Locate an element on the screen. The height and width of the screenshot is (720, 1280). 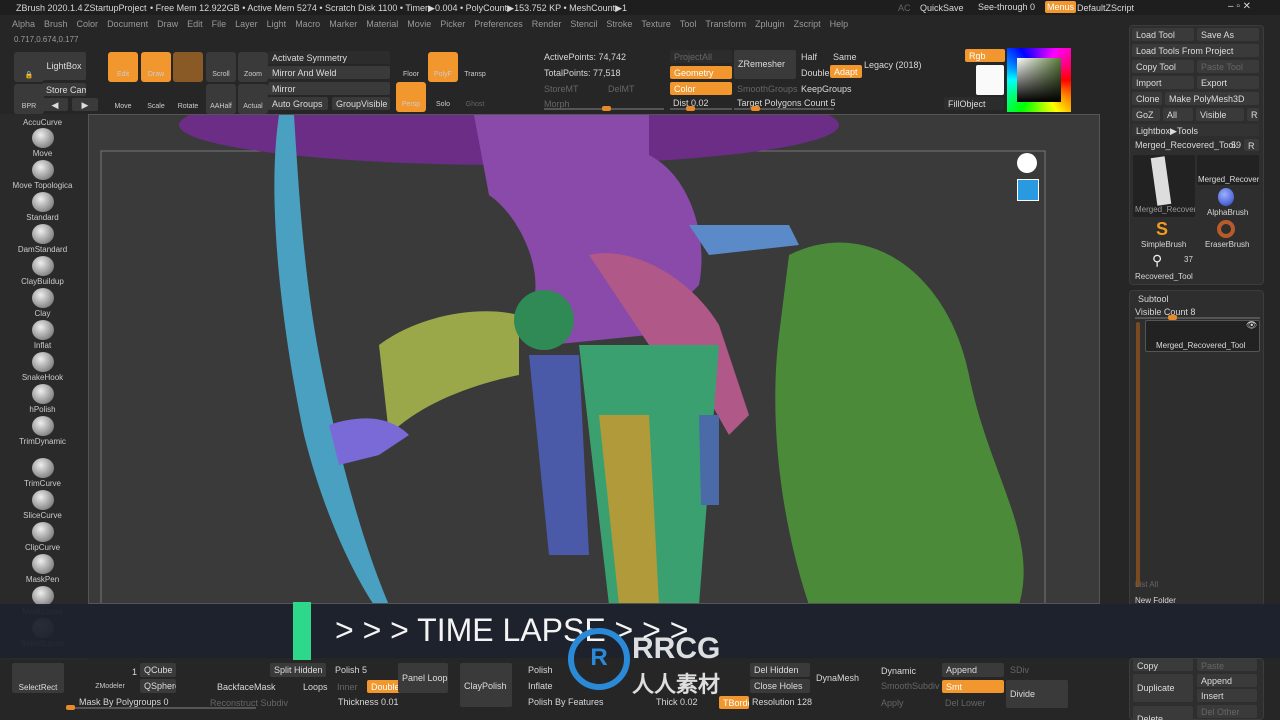
ac-button: AC is located at coordinates (904, 8).